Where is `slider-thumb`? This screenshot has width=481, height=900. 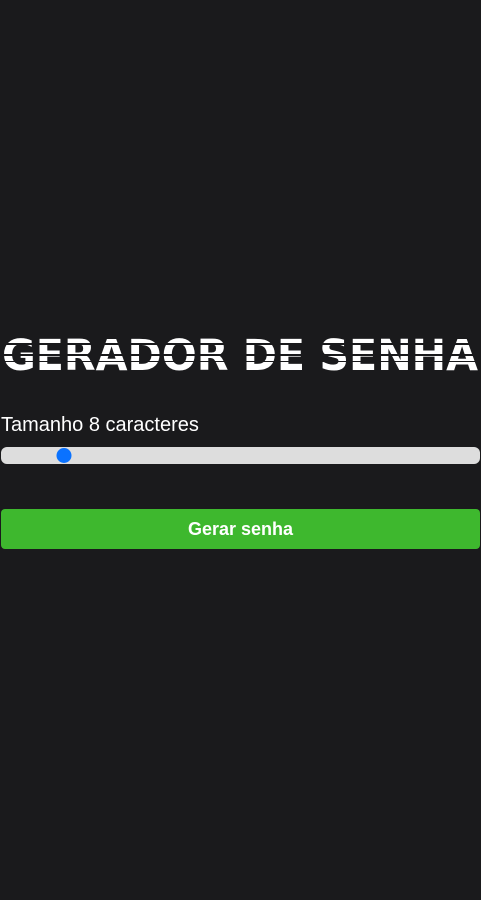
slider-thumb is located at coordinates (64, 455).